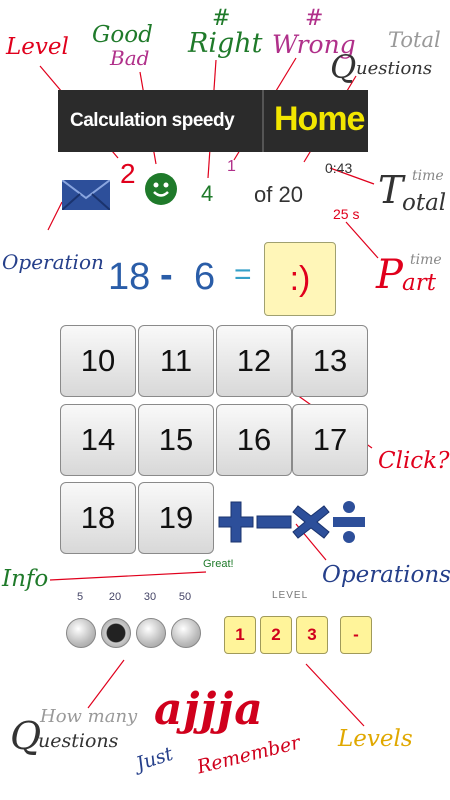 The width and height of the screenshot is (450, 800). What do you see at coordinates (386, 575) in the screenshot?
I see `annotation-operations: Operations` at bounding box center [386, 575].